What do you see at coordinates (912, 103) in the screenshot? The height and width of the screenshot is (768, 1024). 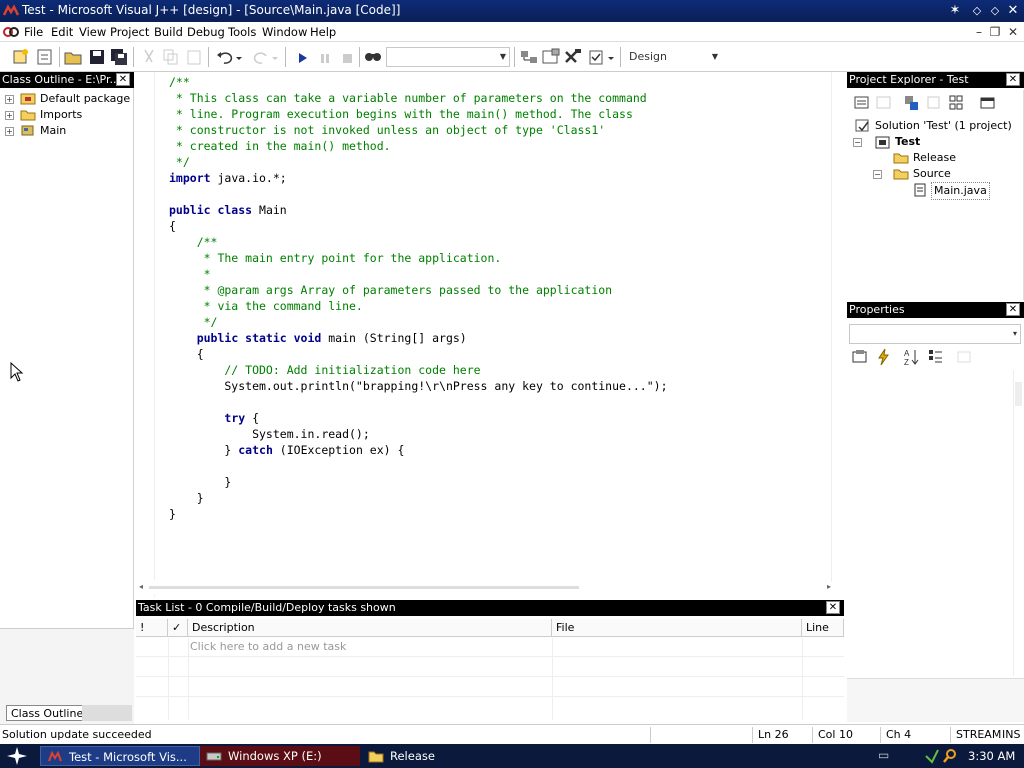 I see `refresh-icon` at bounding box center [912, 103].